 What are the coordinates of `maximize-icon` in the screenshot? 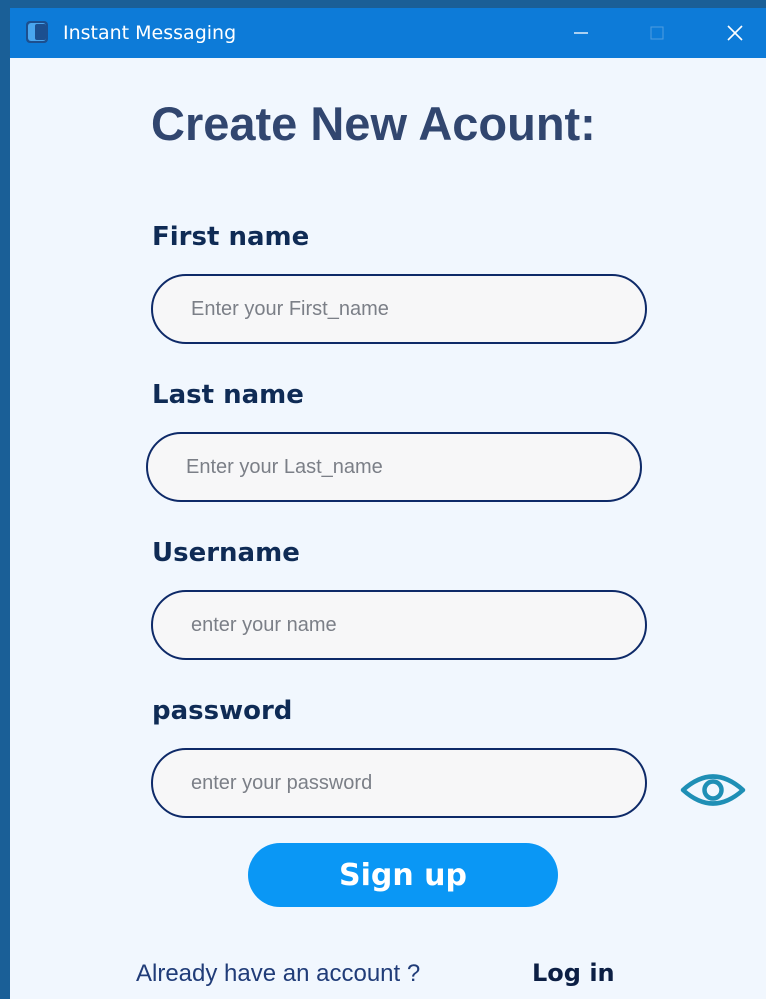 It's located at (657, 33).